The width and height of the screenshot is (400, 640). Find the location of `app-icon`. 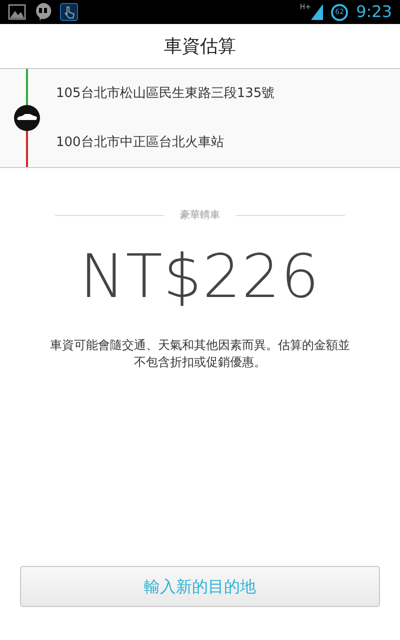

app-icon is located at coordinates (69, 12).